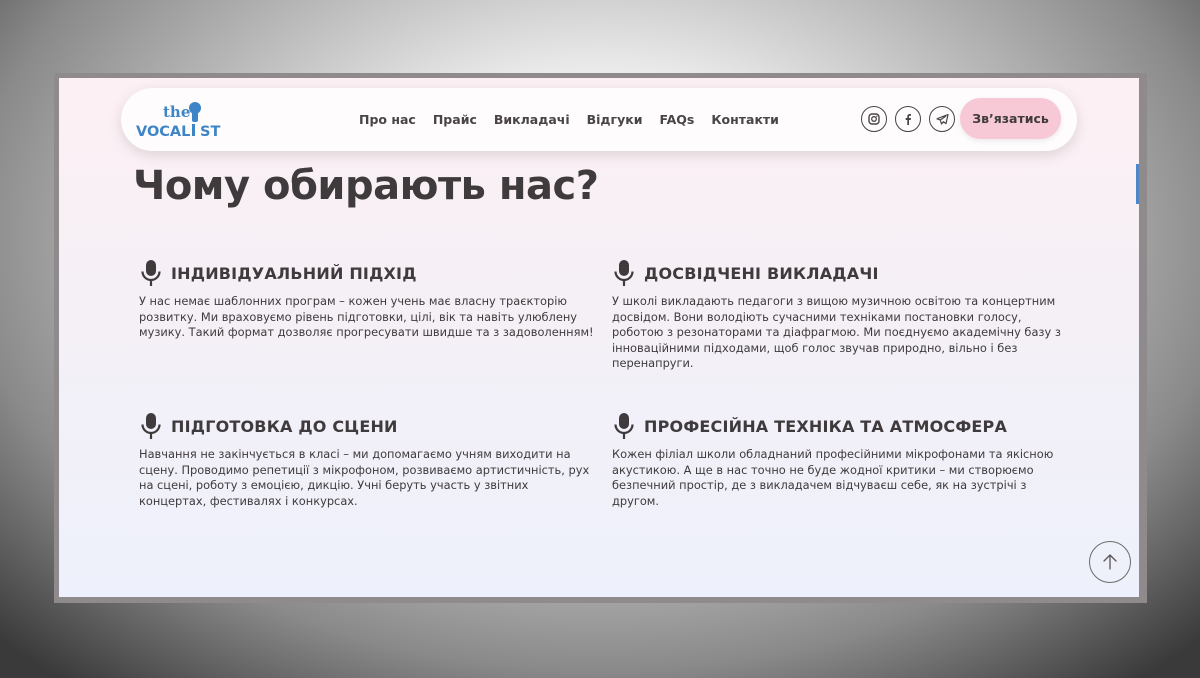 The image size is (1200, 678). I want to click on feature-title: ІНДИВІДУАЛЬНИЙ ПІДХІД, so click(294, 273).